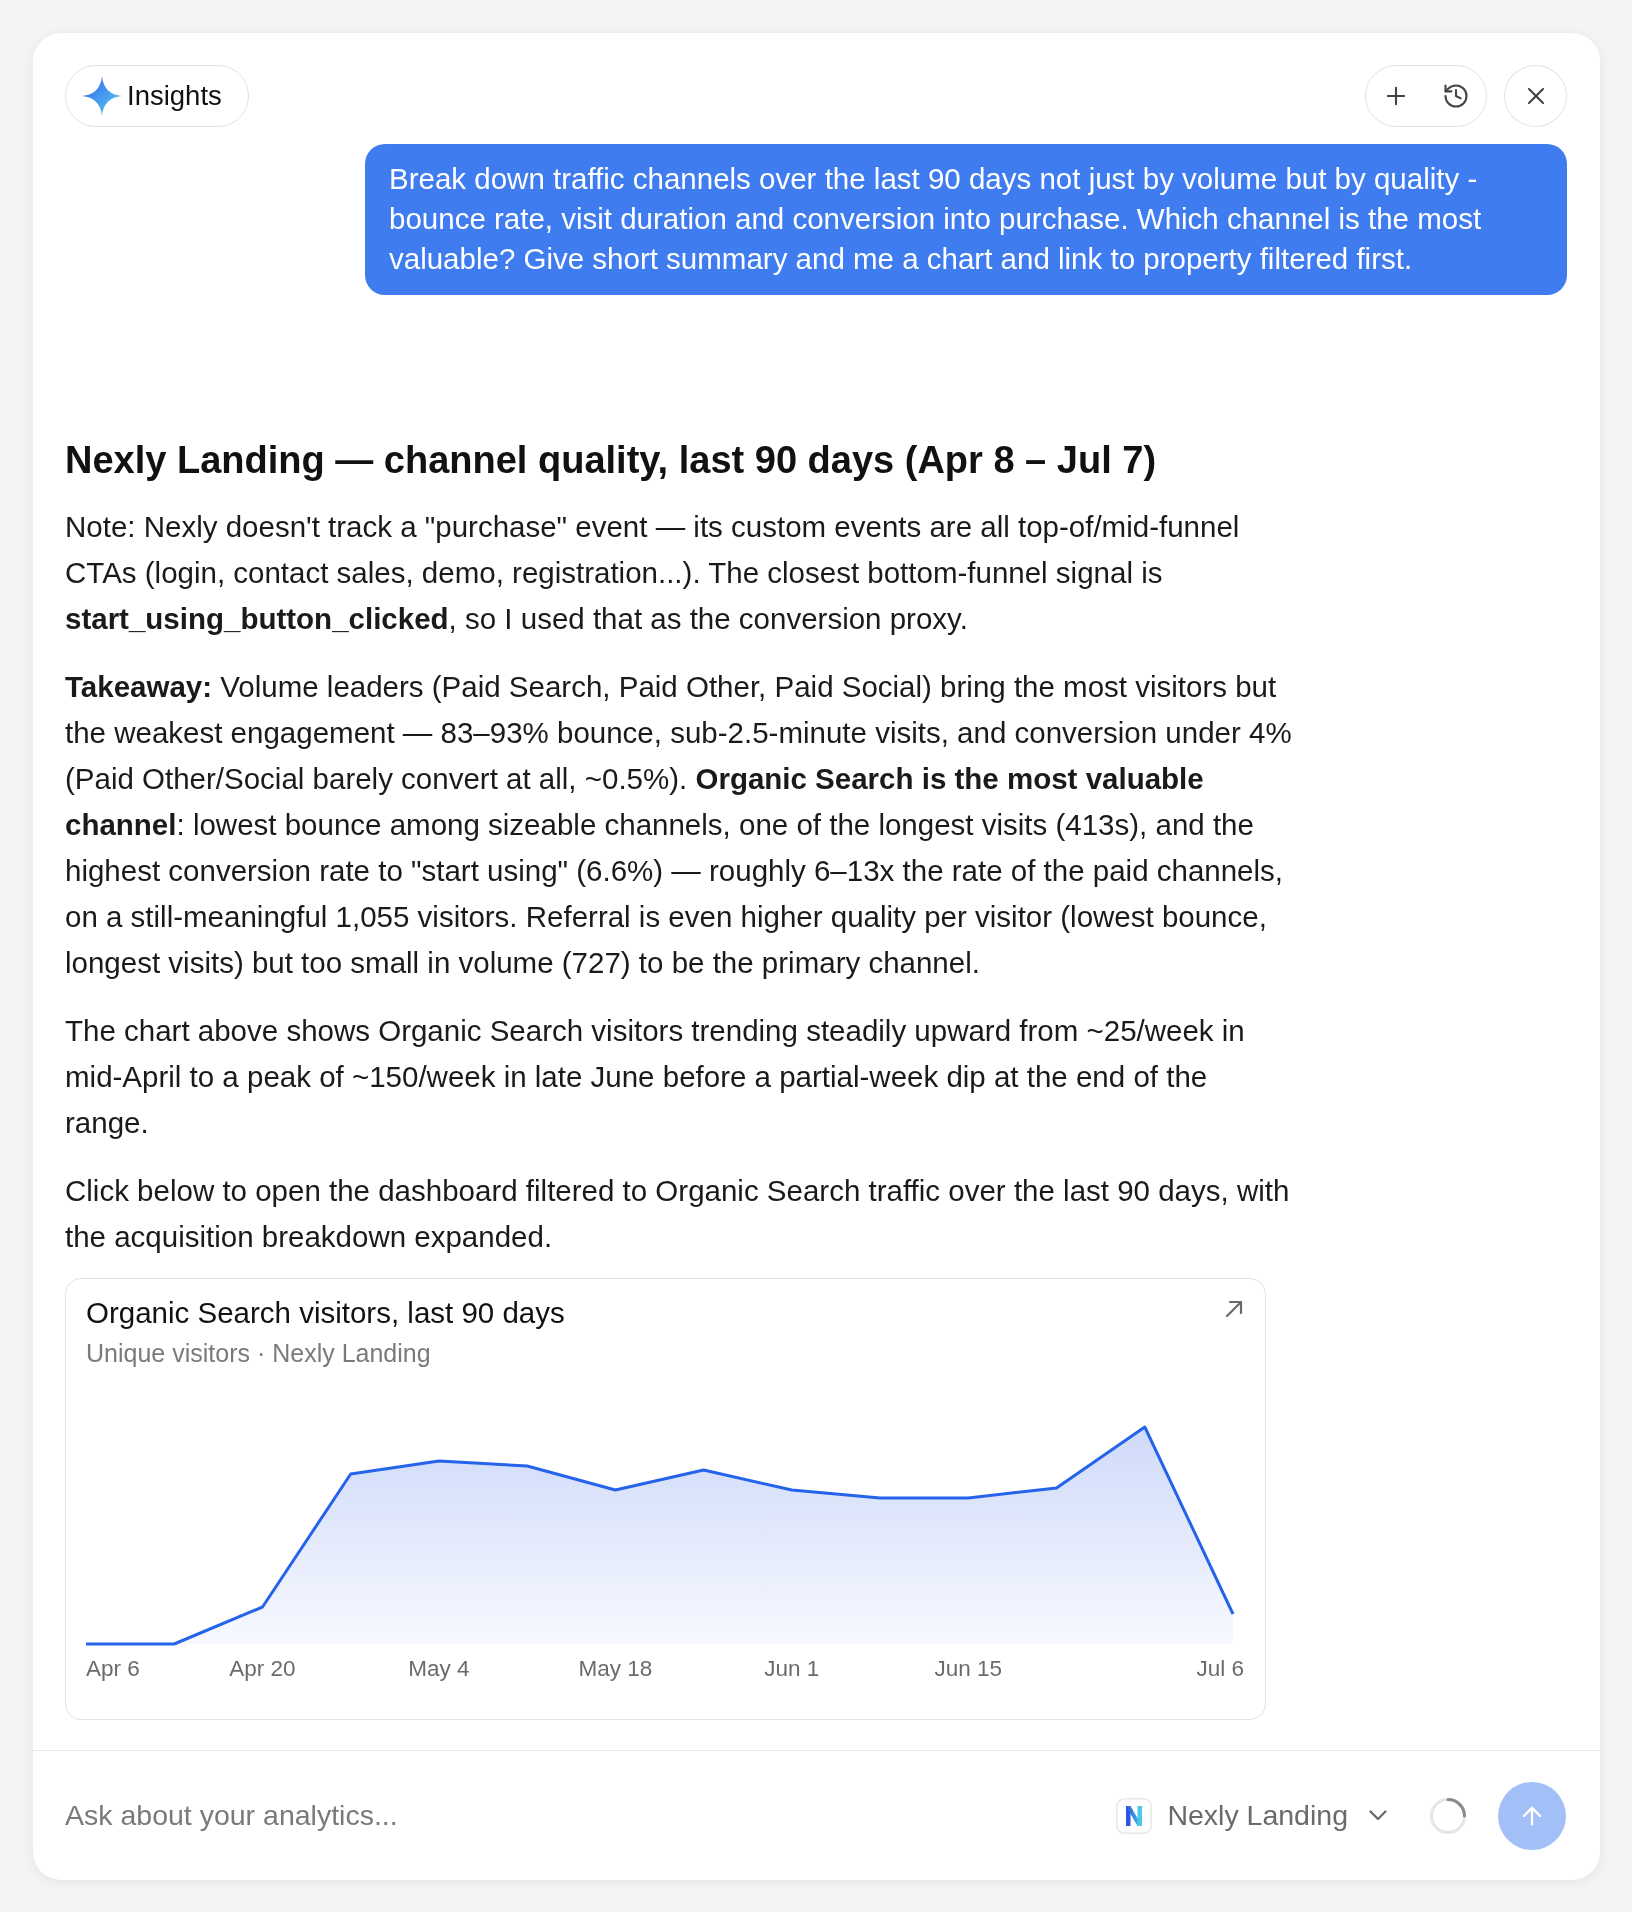 This screenshot has height=1912, width=1632. What do you see at coordinates (1378, 1815) in the screenshot?
I see `chevron-down-icon` at bounding box center [1378, 1815].